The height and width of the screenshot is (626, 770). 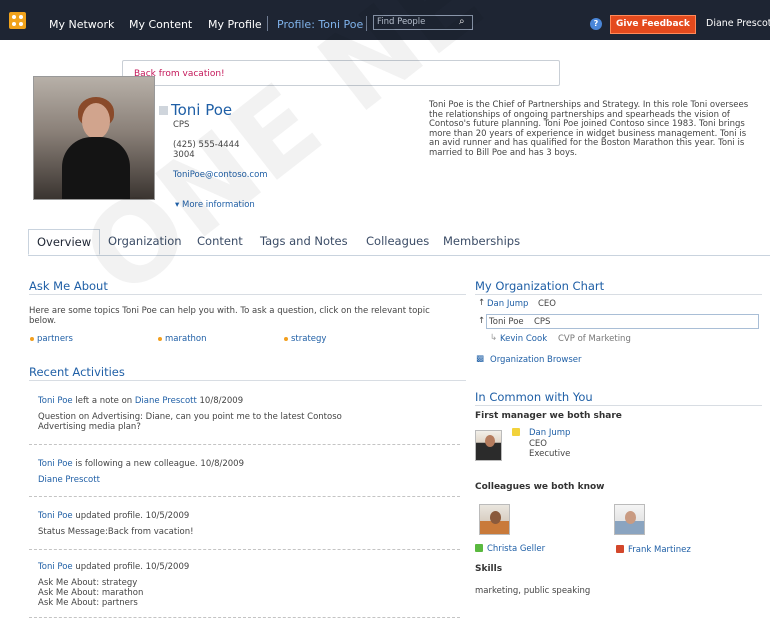 What do you see at coordinates (184, 155) in the screenshot?
I see `profile-office: 3004` at bounding box center [184, 155].